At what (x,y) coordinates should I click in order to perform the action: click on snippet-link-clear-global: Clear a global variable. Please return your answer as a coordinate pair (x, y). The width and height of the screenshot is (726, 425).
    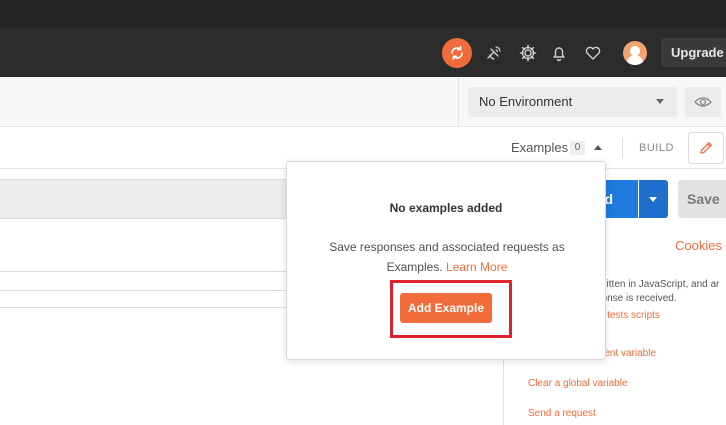
    Looking at the image, I should click on (578, 383).